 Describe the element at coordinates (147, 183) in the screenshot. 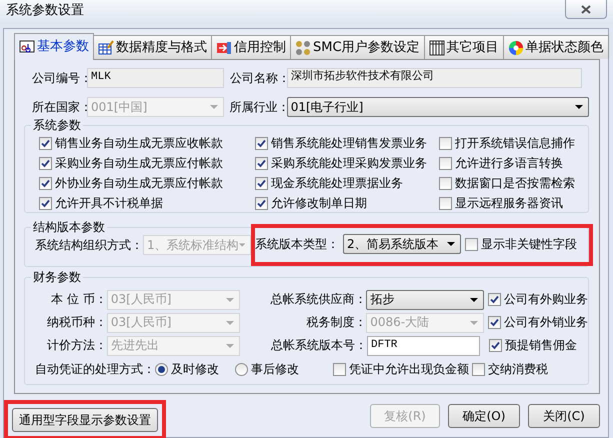

I see `checkbox: 外协业务自动生成无票应付帐款` at that location.